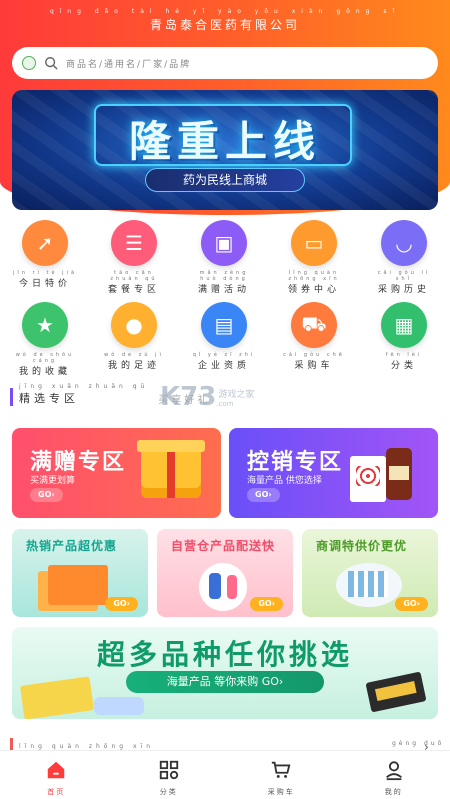  Describe the element at coordinates (44, 284) in the screenshot. I see `grid-label: 今日特价` at that location.